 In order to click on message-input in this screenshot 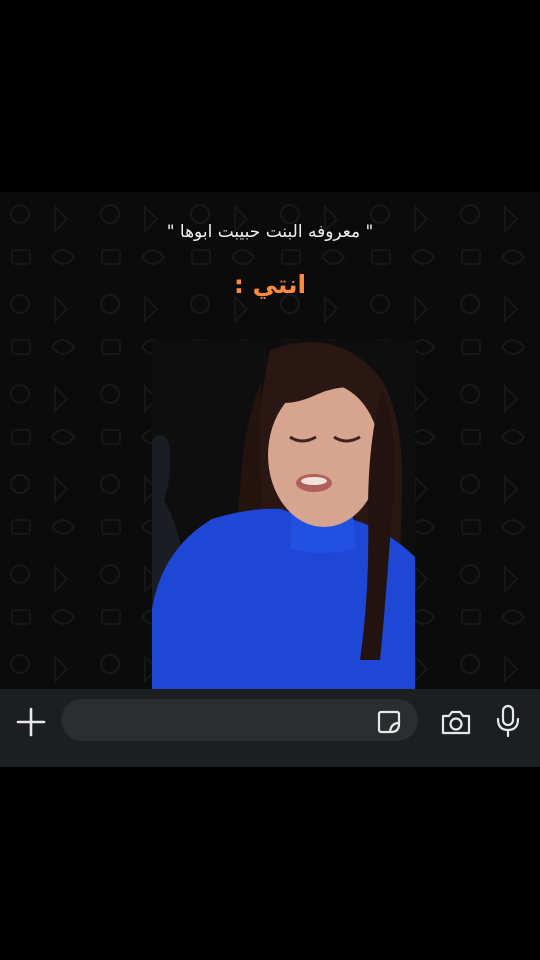, I will do `click(239, 720)`.